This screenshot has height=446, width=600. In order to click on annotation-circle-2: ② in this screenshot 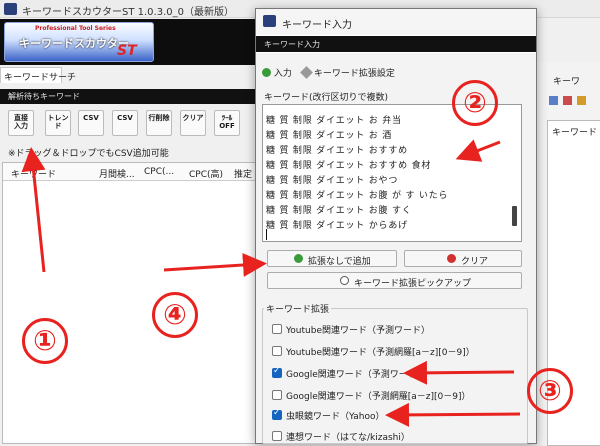, I will do `click(475, 103)`.